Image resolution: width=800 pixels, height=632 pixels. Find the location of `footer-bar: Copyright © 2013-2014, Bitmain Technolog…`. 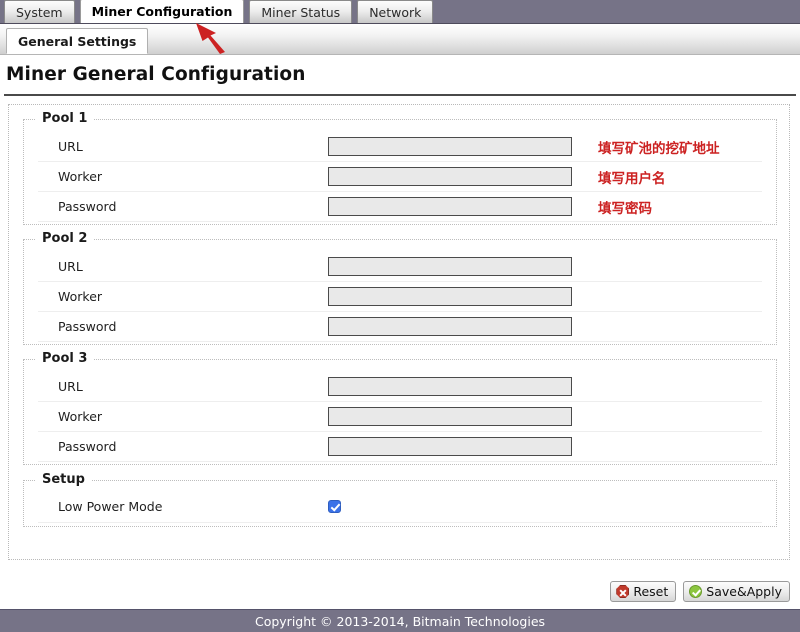

footer-bar: Copyright © 2013-2014, Bitmain Technolog… is located at coordinates (400, 620).